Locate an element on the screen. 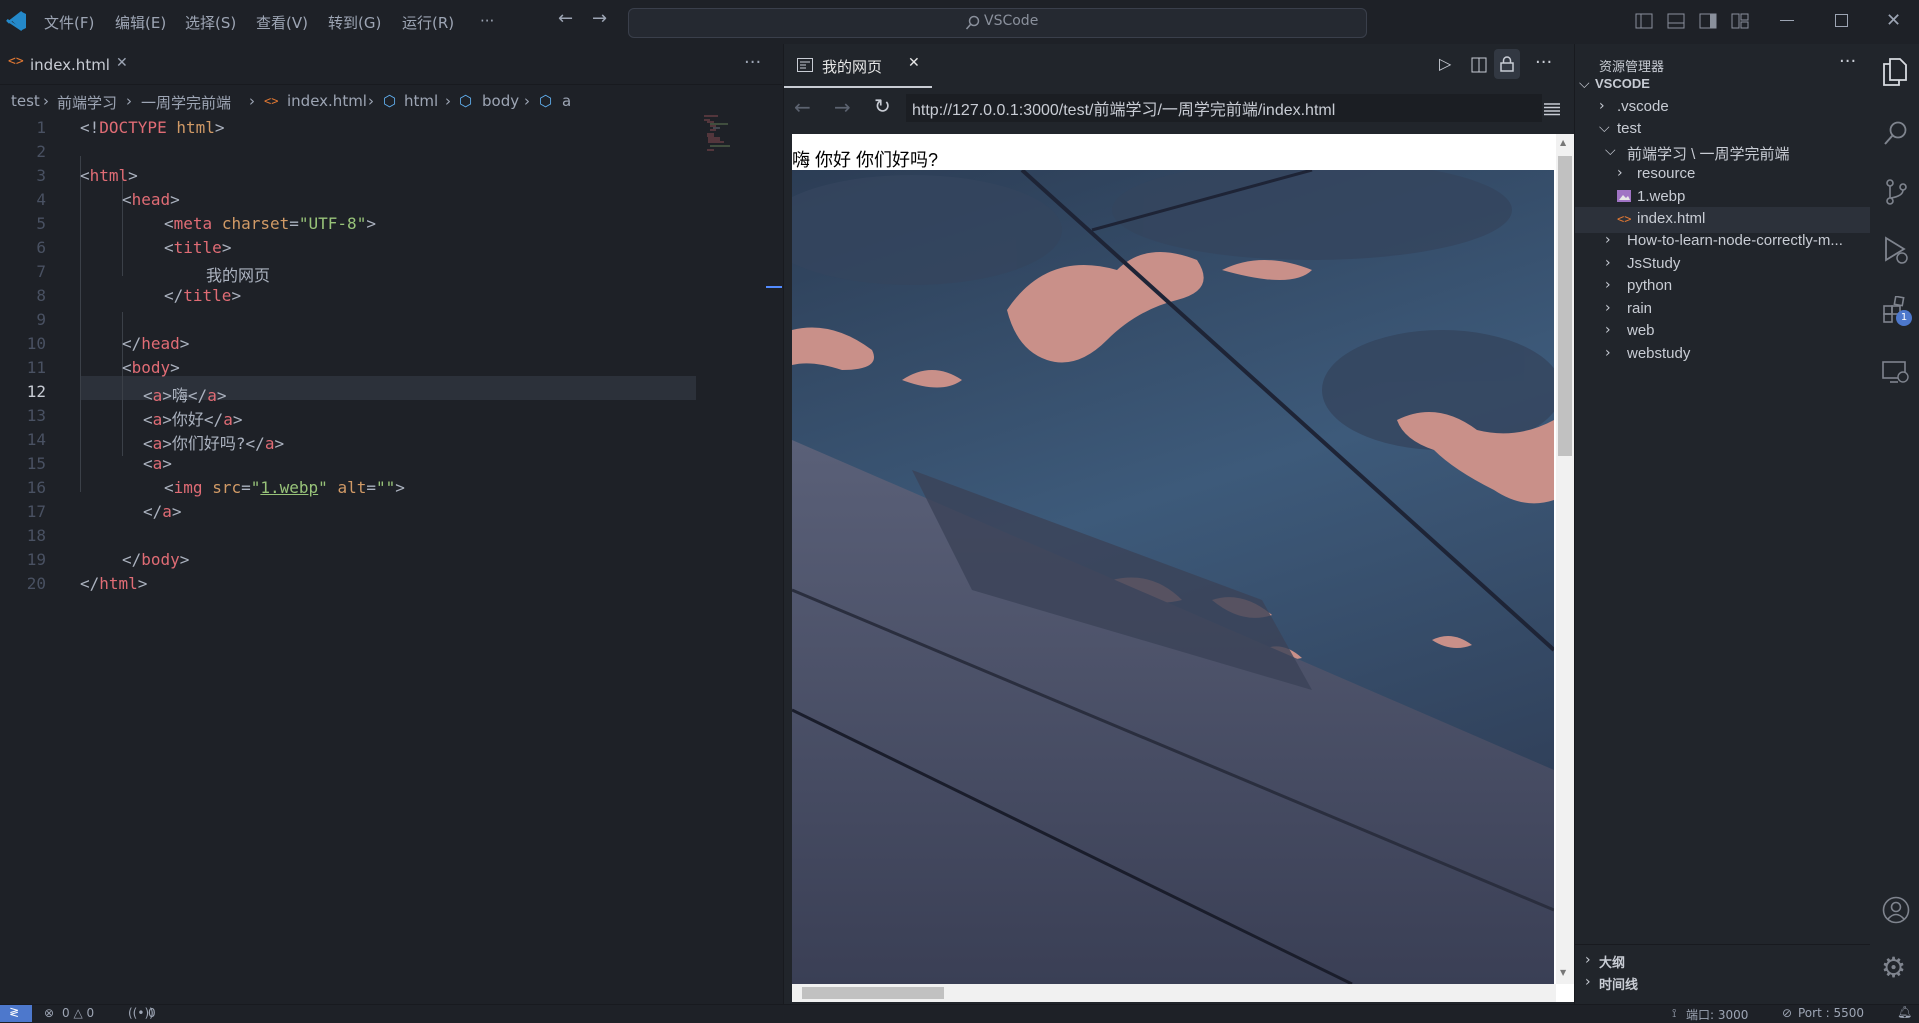  line-number: 8 is located at coordinates (41, 295).